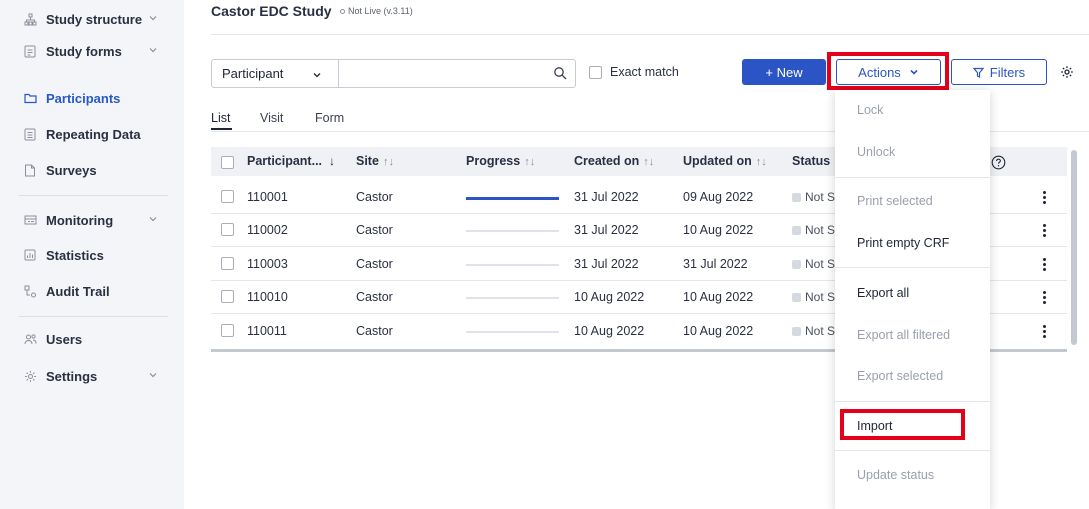  What do you see at coordinates (1074, 247) in the screenshot?
I see `table-scrollbar` at bounding box center [1074, 247].